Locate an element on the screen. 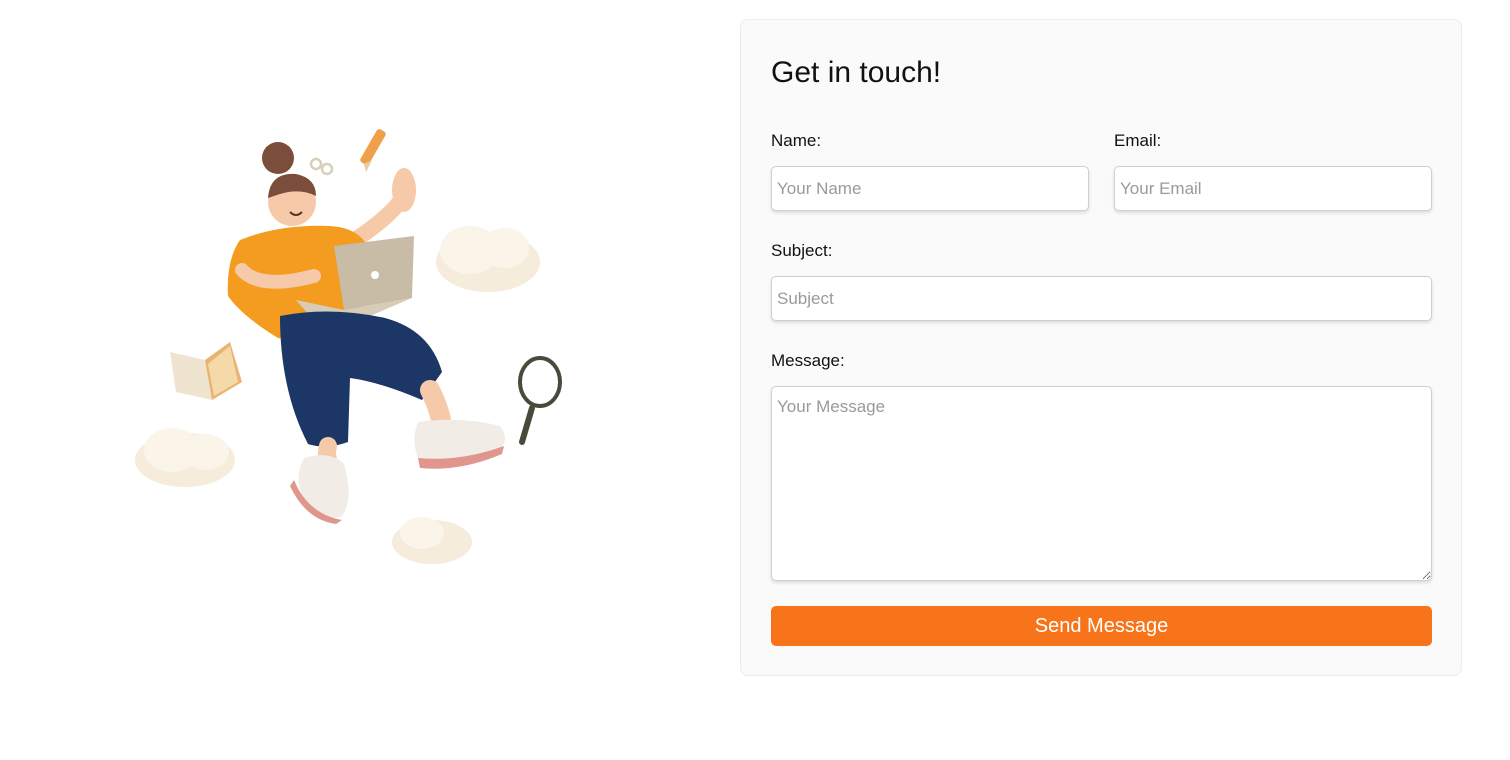  subject-input is located at coordinates (1101, 298).